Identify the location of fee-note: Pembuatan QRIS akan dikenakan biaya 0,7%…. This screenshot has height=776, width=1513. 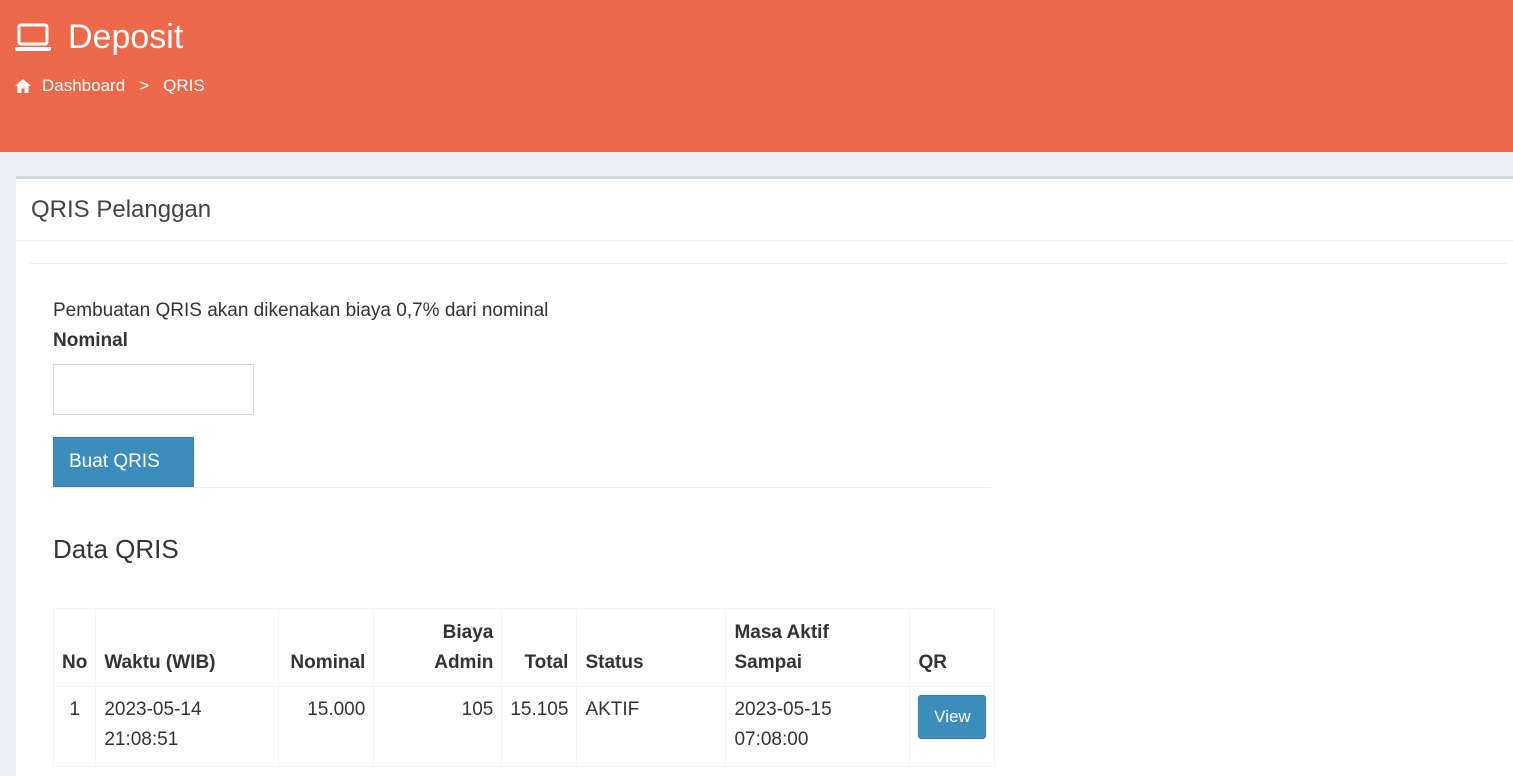
(301, 310).